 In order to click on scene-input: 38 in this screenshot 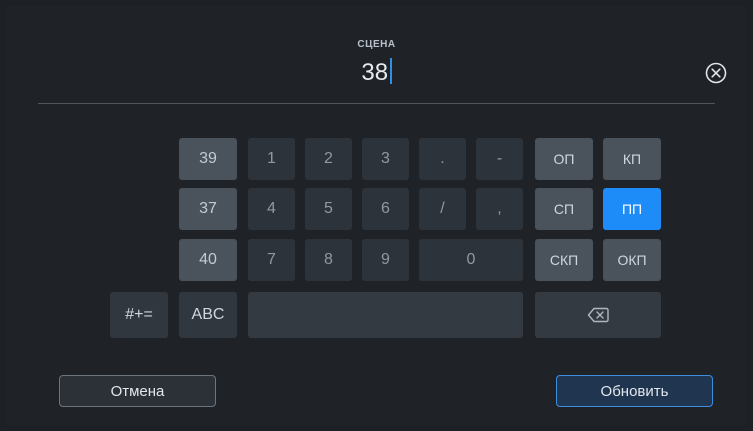, I will do `click(376, 72)`.